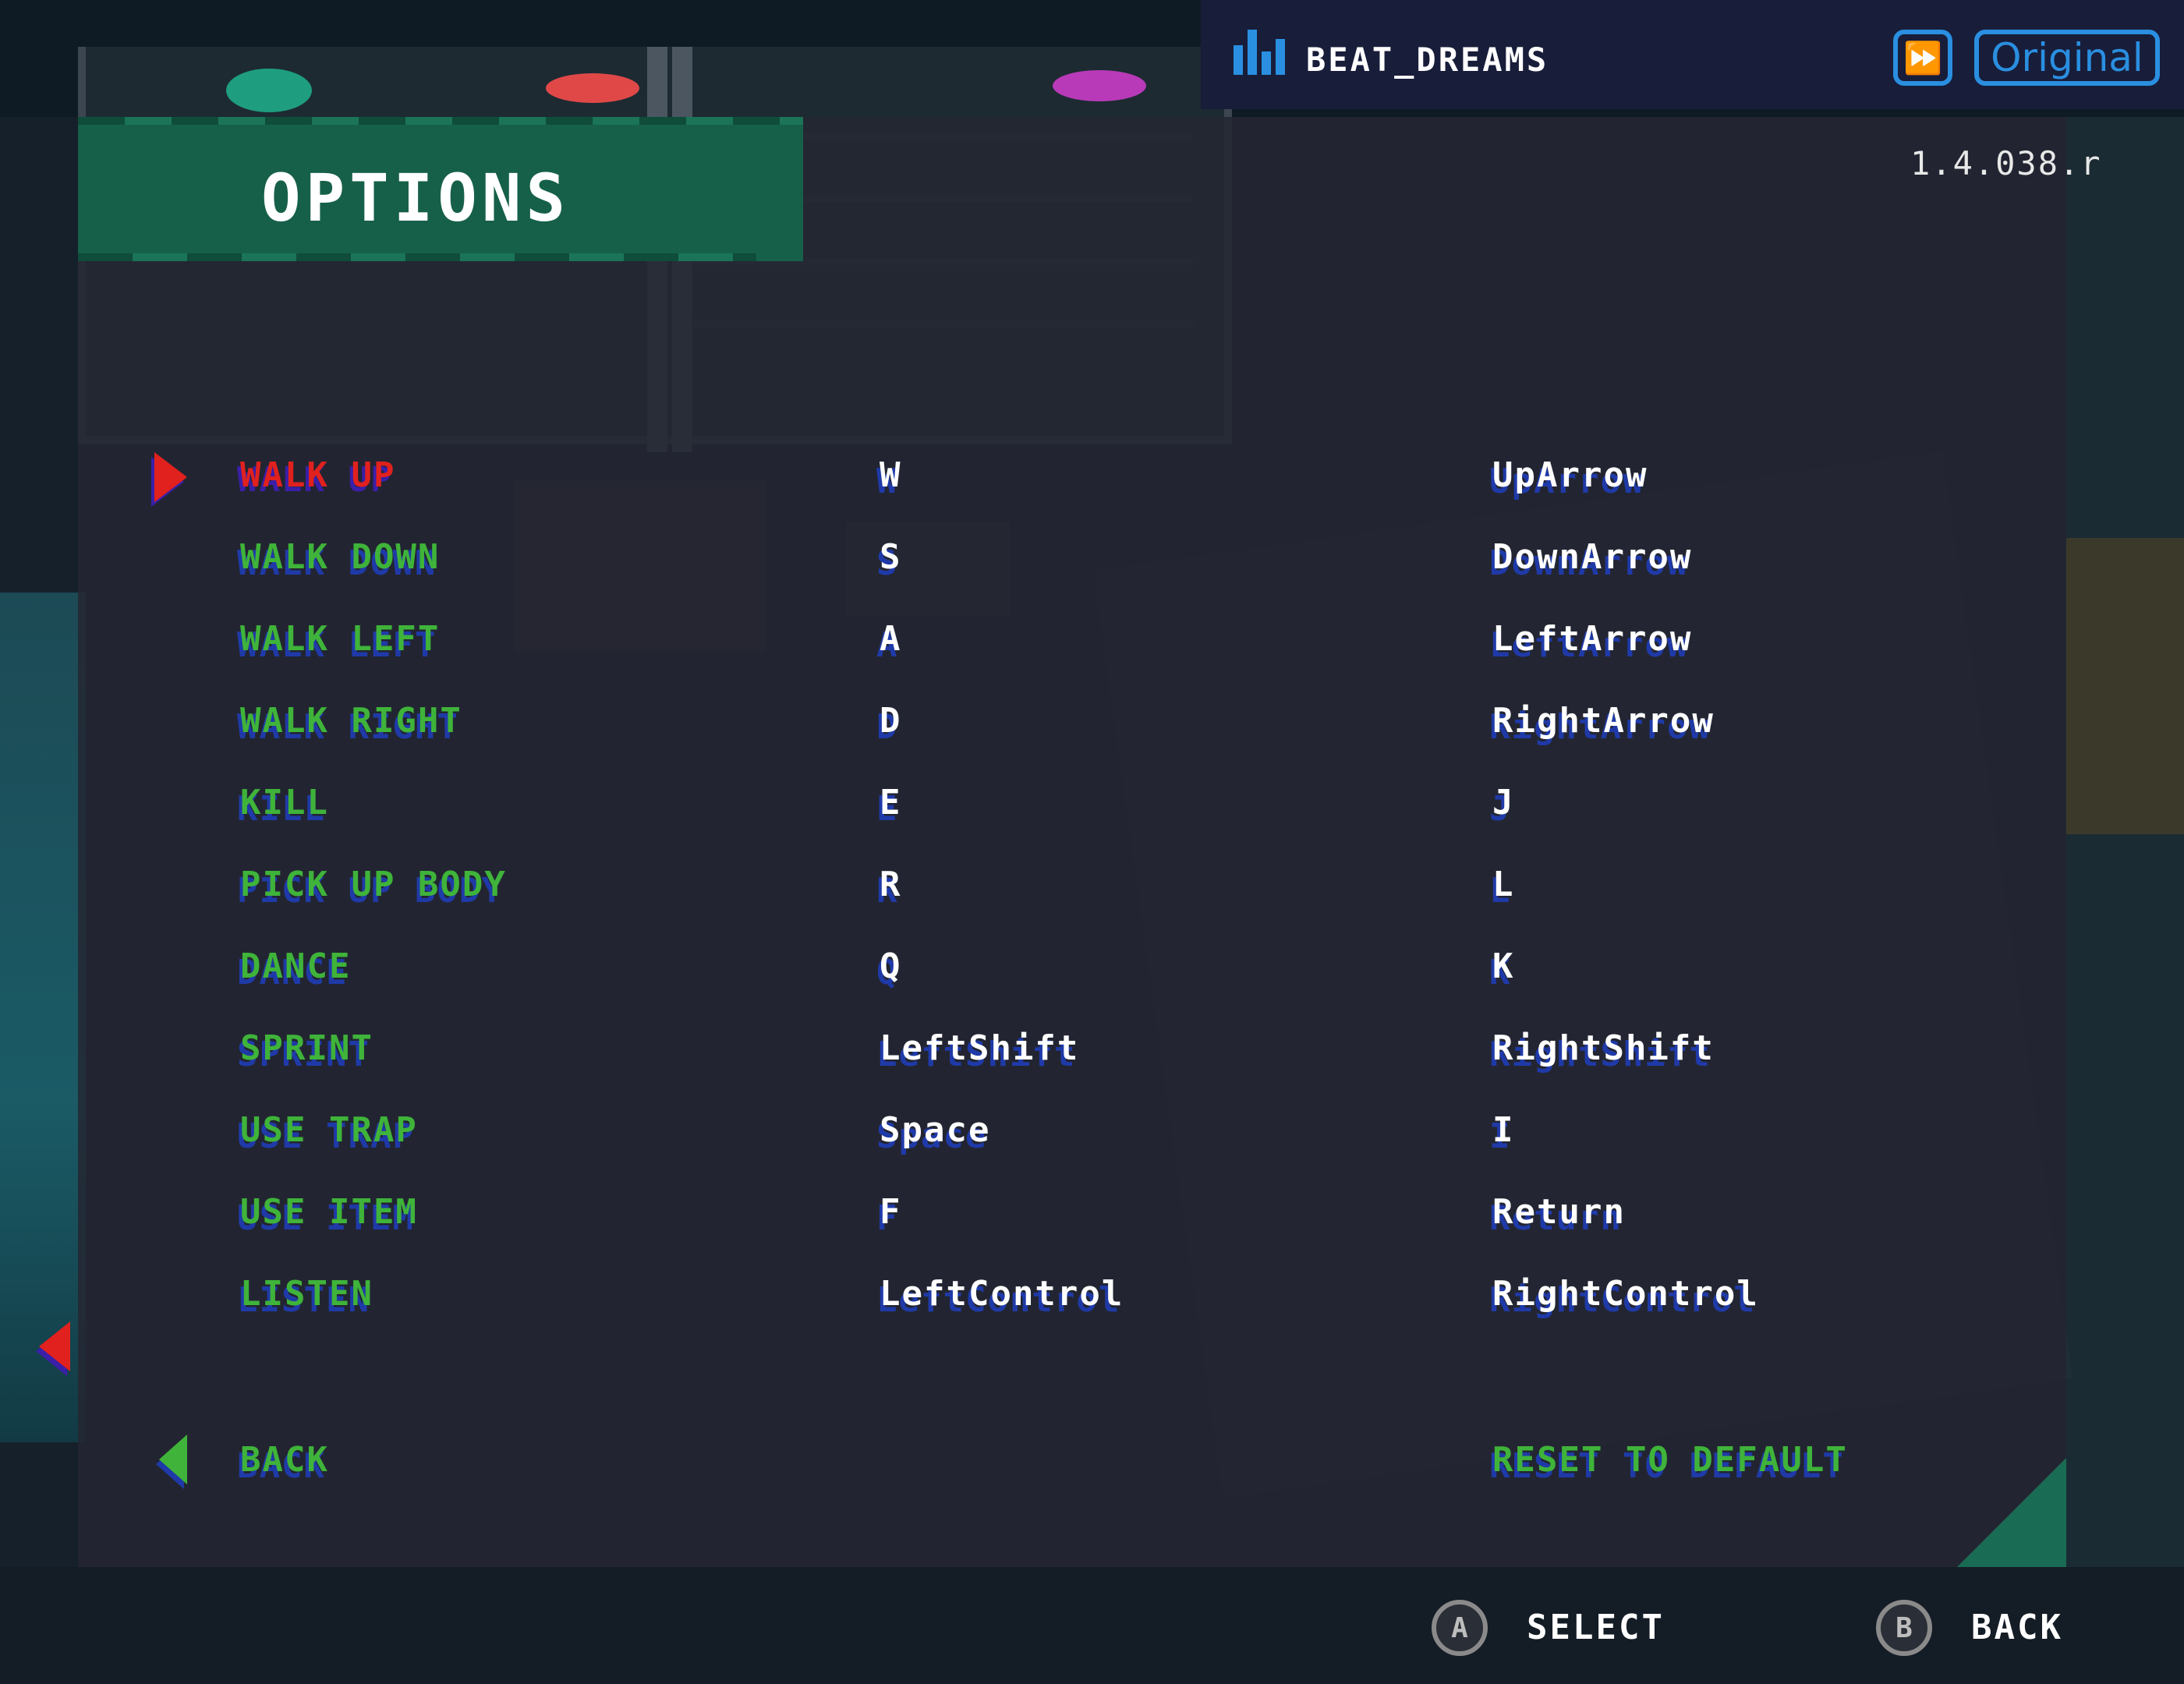 The image size is (2184, 1684). What do you see at coordinates (1570, 475) in the screenshot?
I see `secondary-key: UpArrow` at bounding box center [1570, 475].